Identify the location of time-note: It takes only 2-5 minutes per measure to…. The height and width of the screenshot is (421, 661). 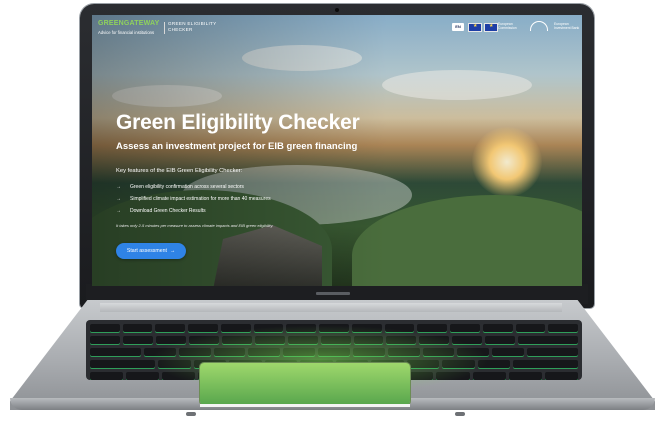
(195, 225).